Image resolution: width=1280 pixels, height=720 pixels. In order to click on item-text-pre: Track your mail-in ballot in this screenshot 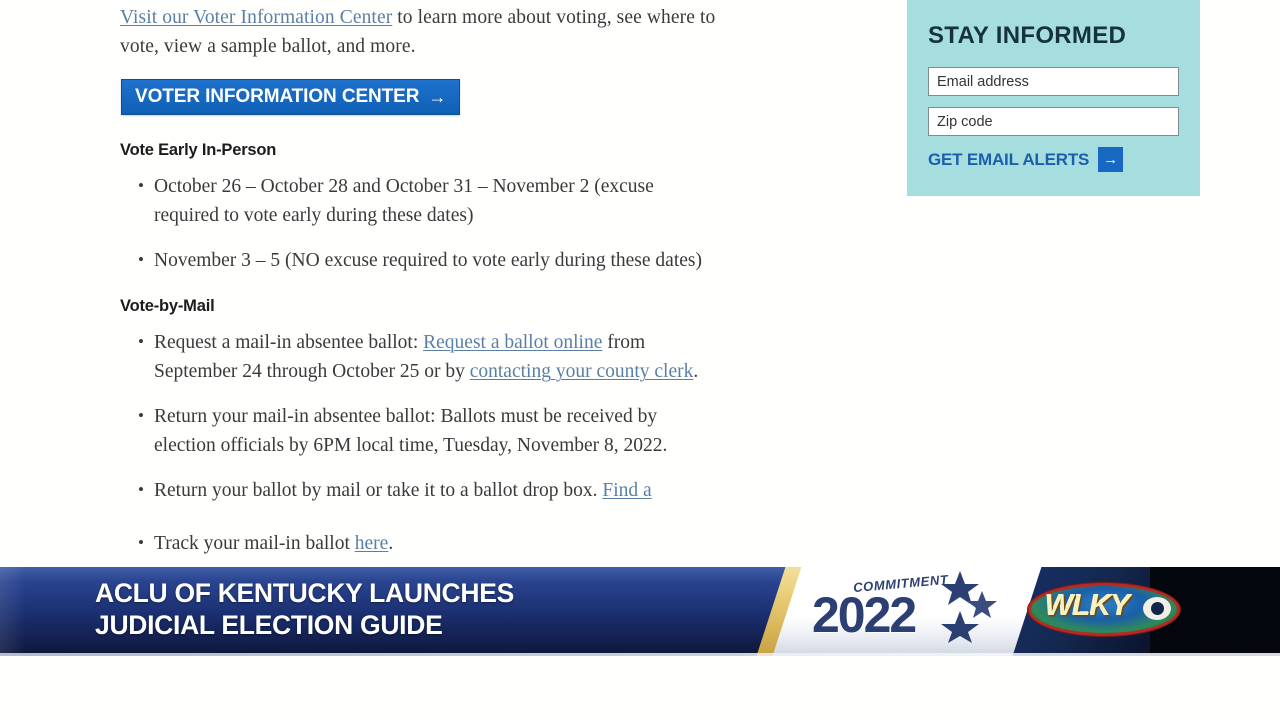, I will do `click(254, 543)`.